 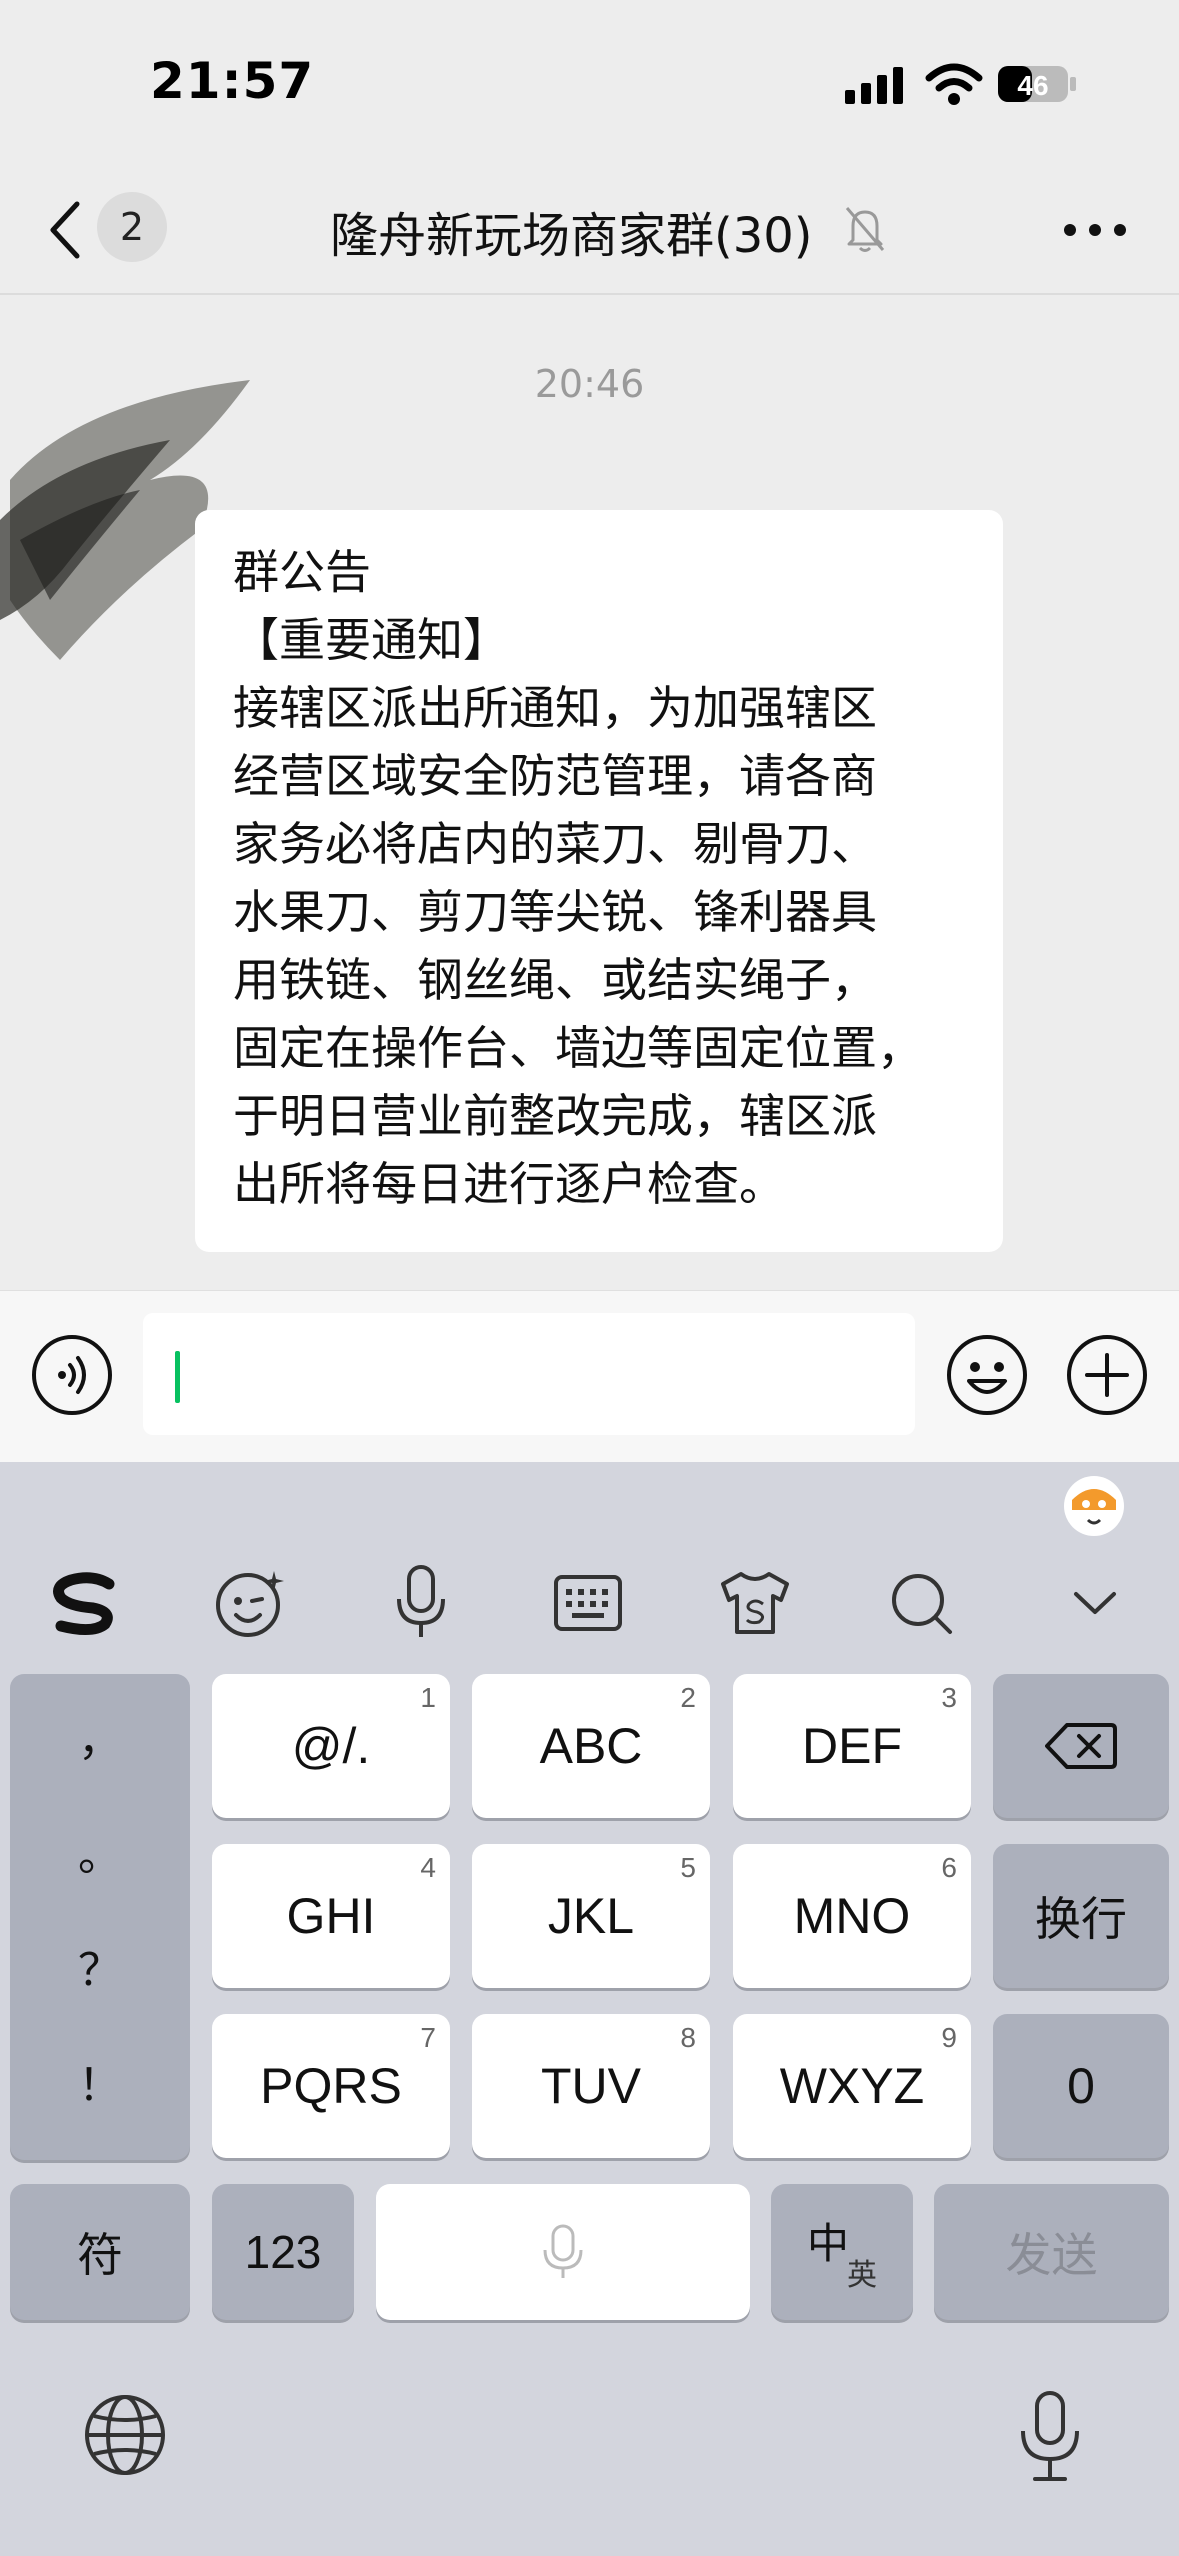 I want to click on key-3: 3 DEF, so click(x=852, y=1746).